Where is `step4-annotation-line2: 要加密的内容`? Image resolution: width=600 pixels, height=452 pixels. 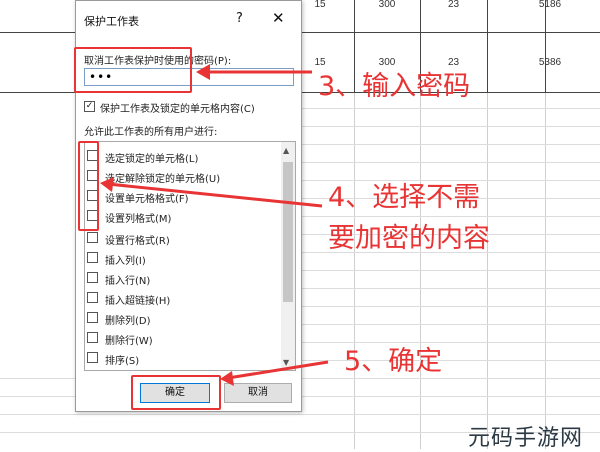
step4-annotation-line2: 要加密的内容 is located at coordinates (409, 238).